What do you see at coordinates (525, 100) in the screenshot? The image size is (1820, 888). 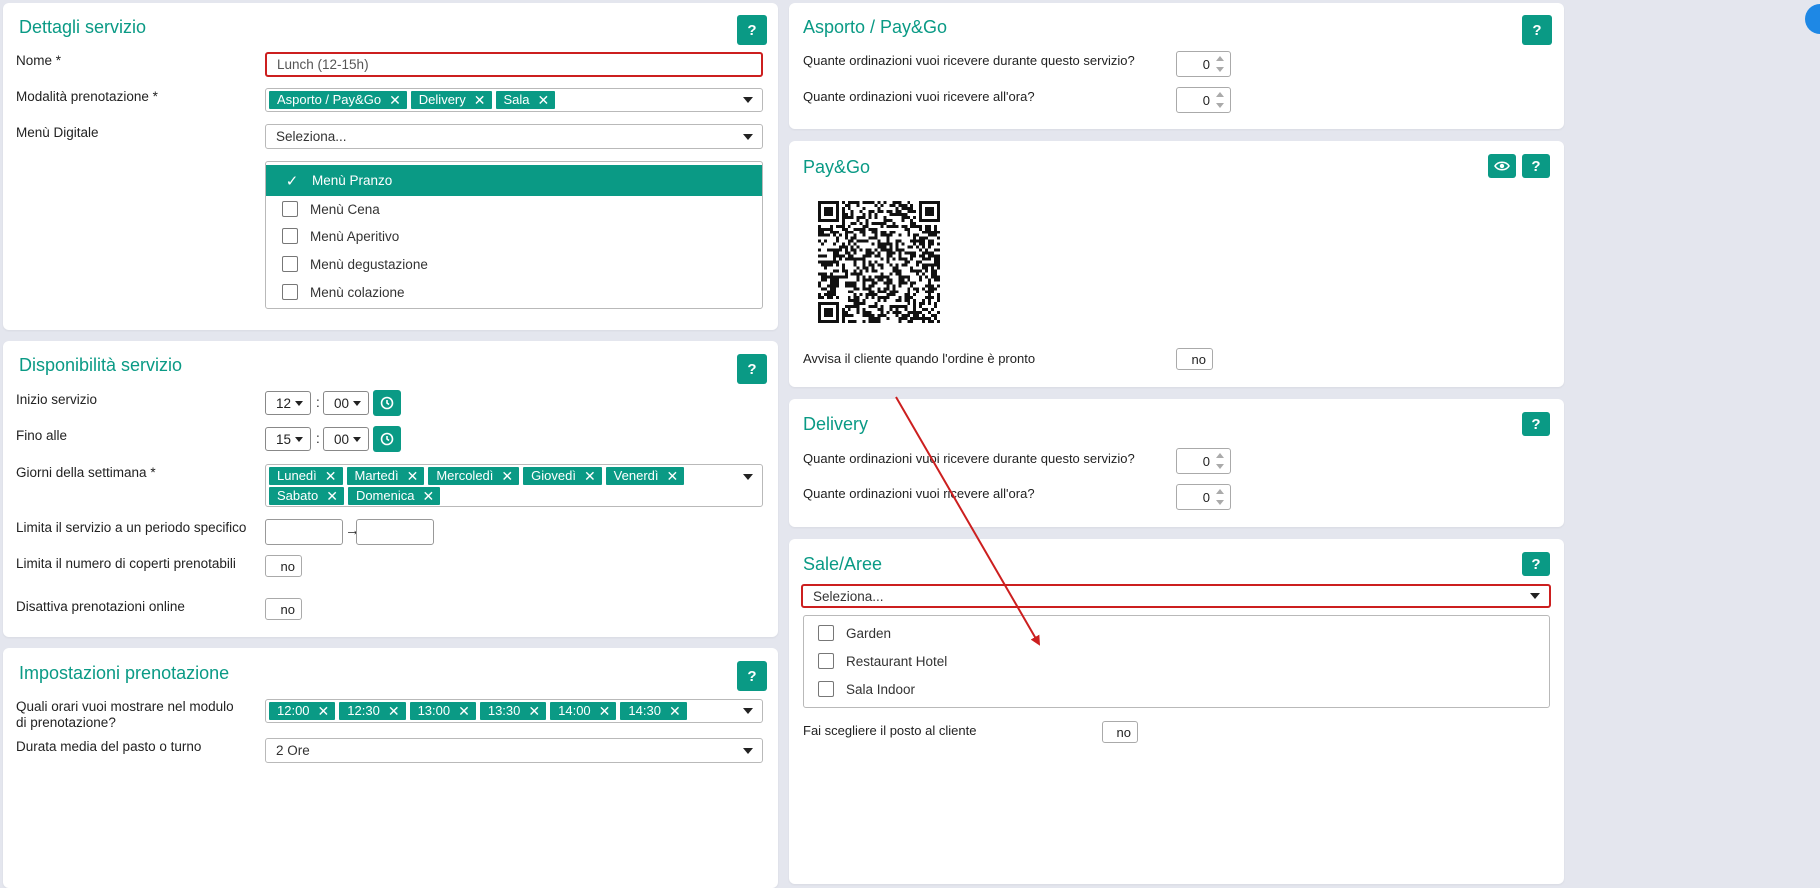 I see `tag-sala: Sala ✕` at bounding box center [525, 100].